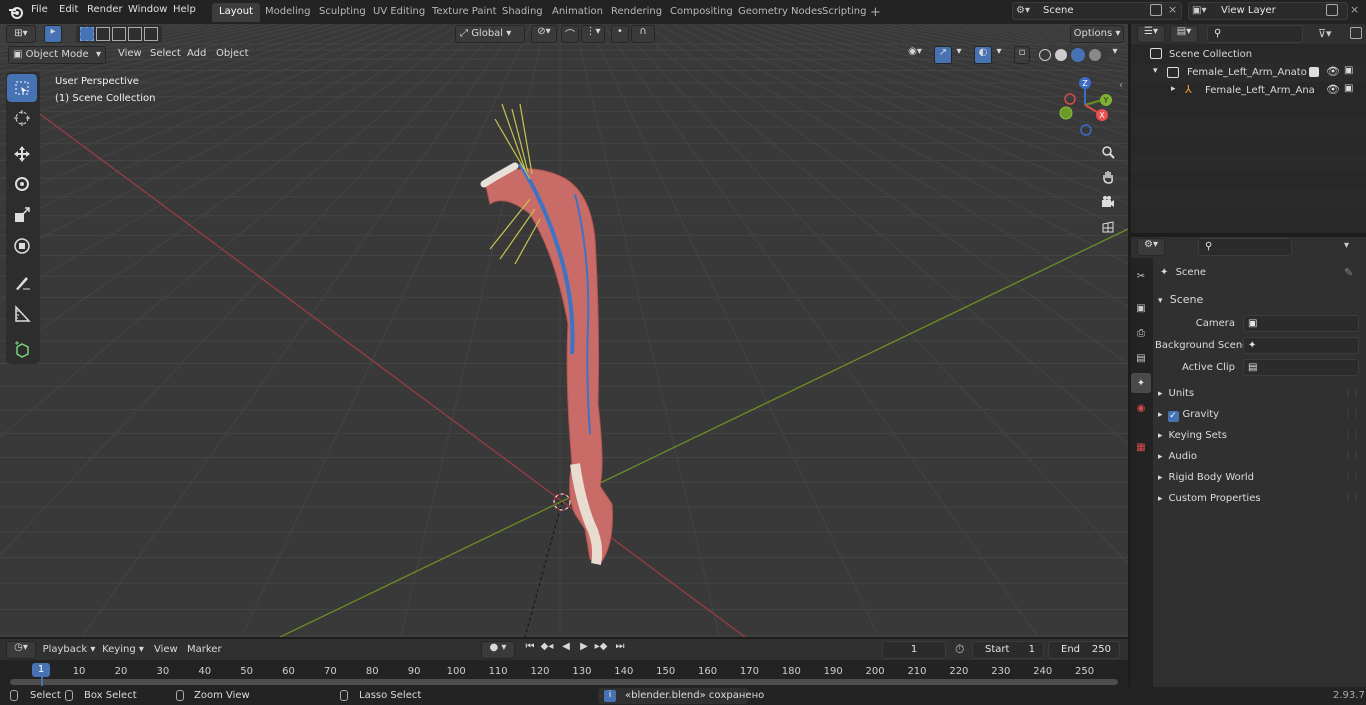  I want to click on view-layer-selector: View Layer, so click(1268, 11).